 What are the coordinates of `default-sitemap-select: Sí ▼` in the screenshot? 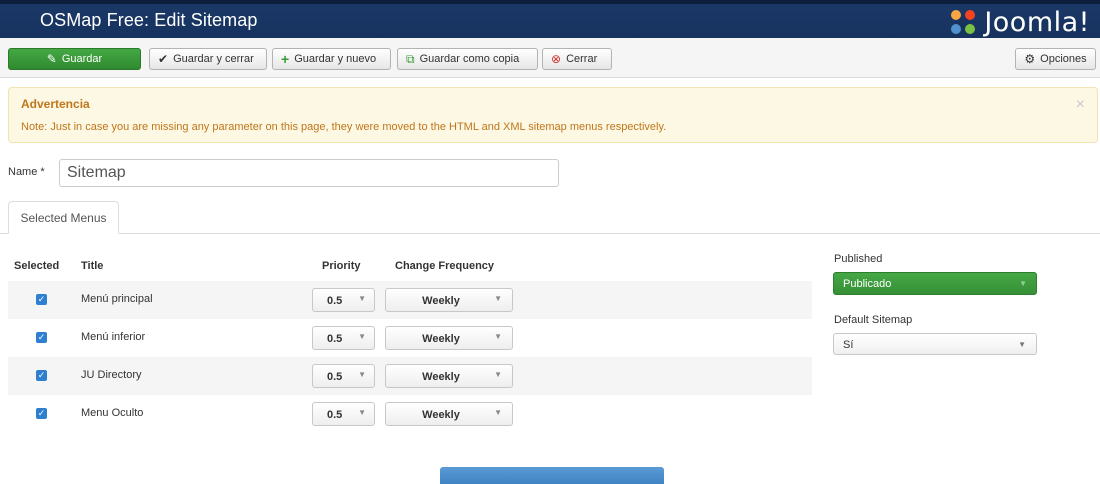 It's located at (935, 344).